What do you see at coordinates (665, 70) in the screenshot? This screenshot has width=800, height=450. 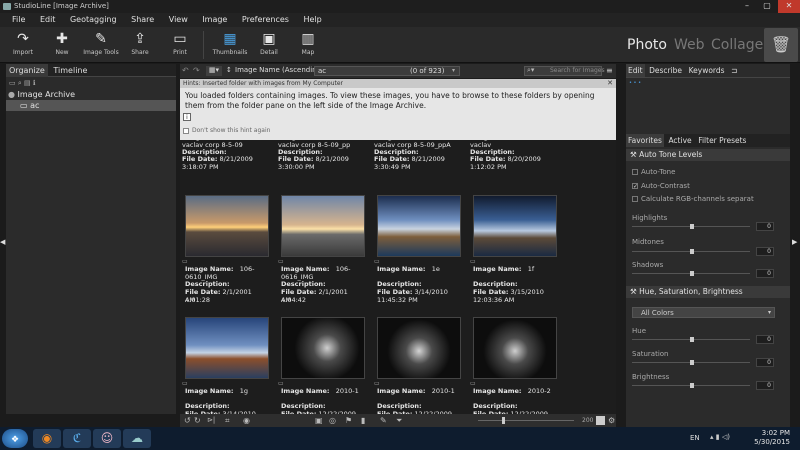 I see `tab-describe: Describe` at bounding box center [665, 70].